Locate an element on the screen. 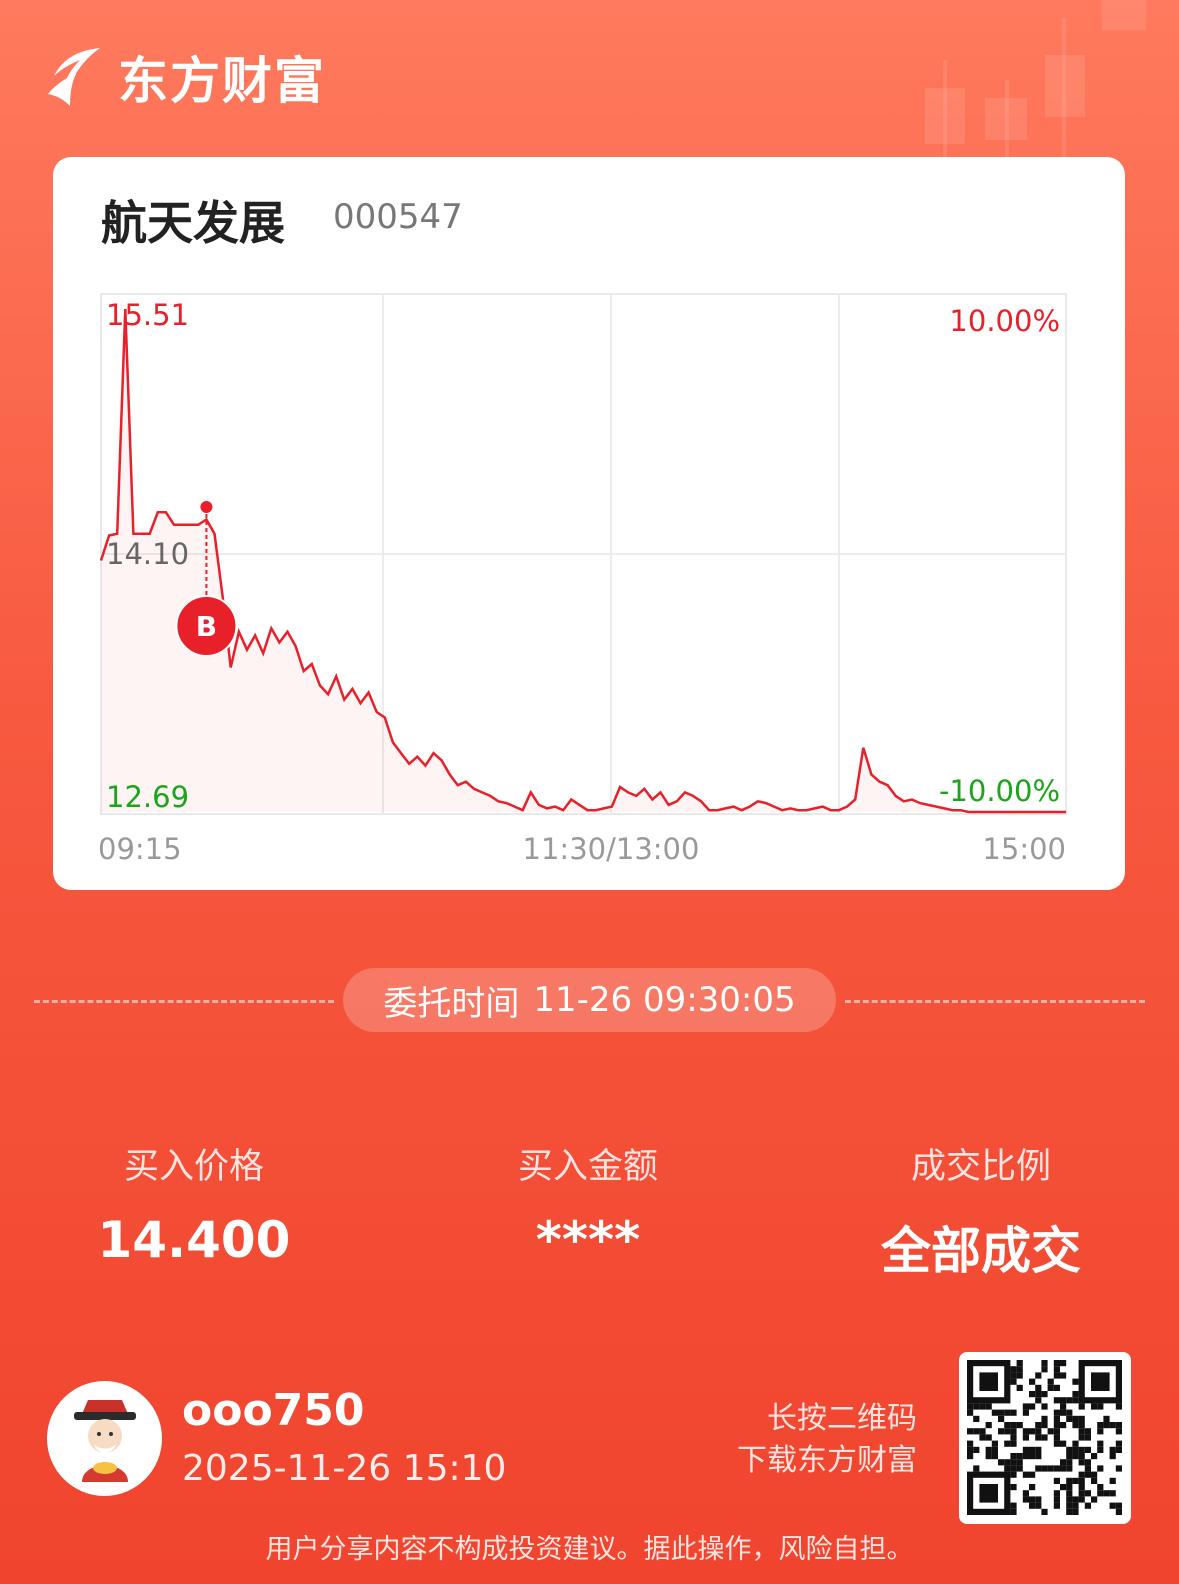 The width and height of the screenshot is (1179, 1584). stat-fill-ratio: 成交比例 全部成交 is located at coordinates (981, 1210).